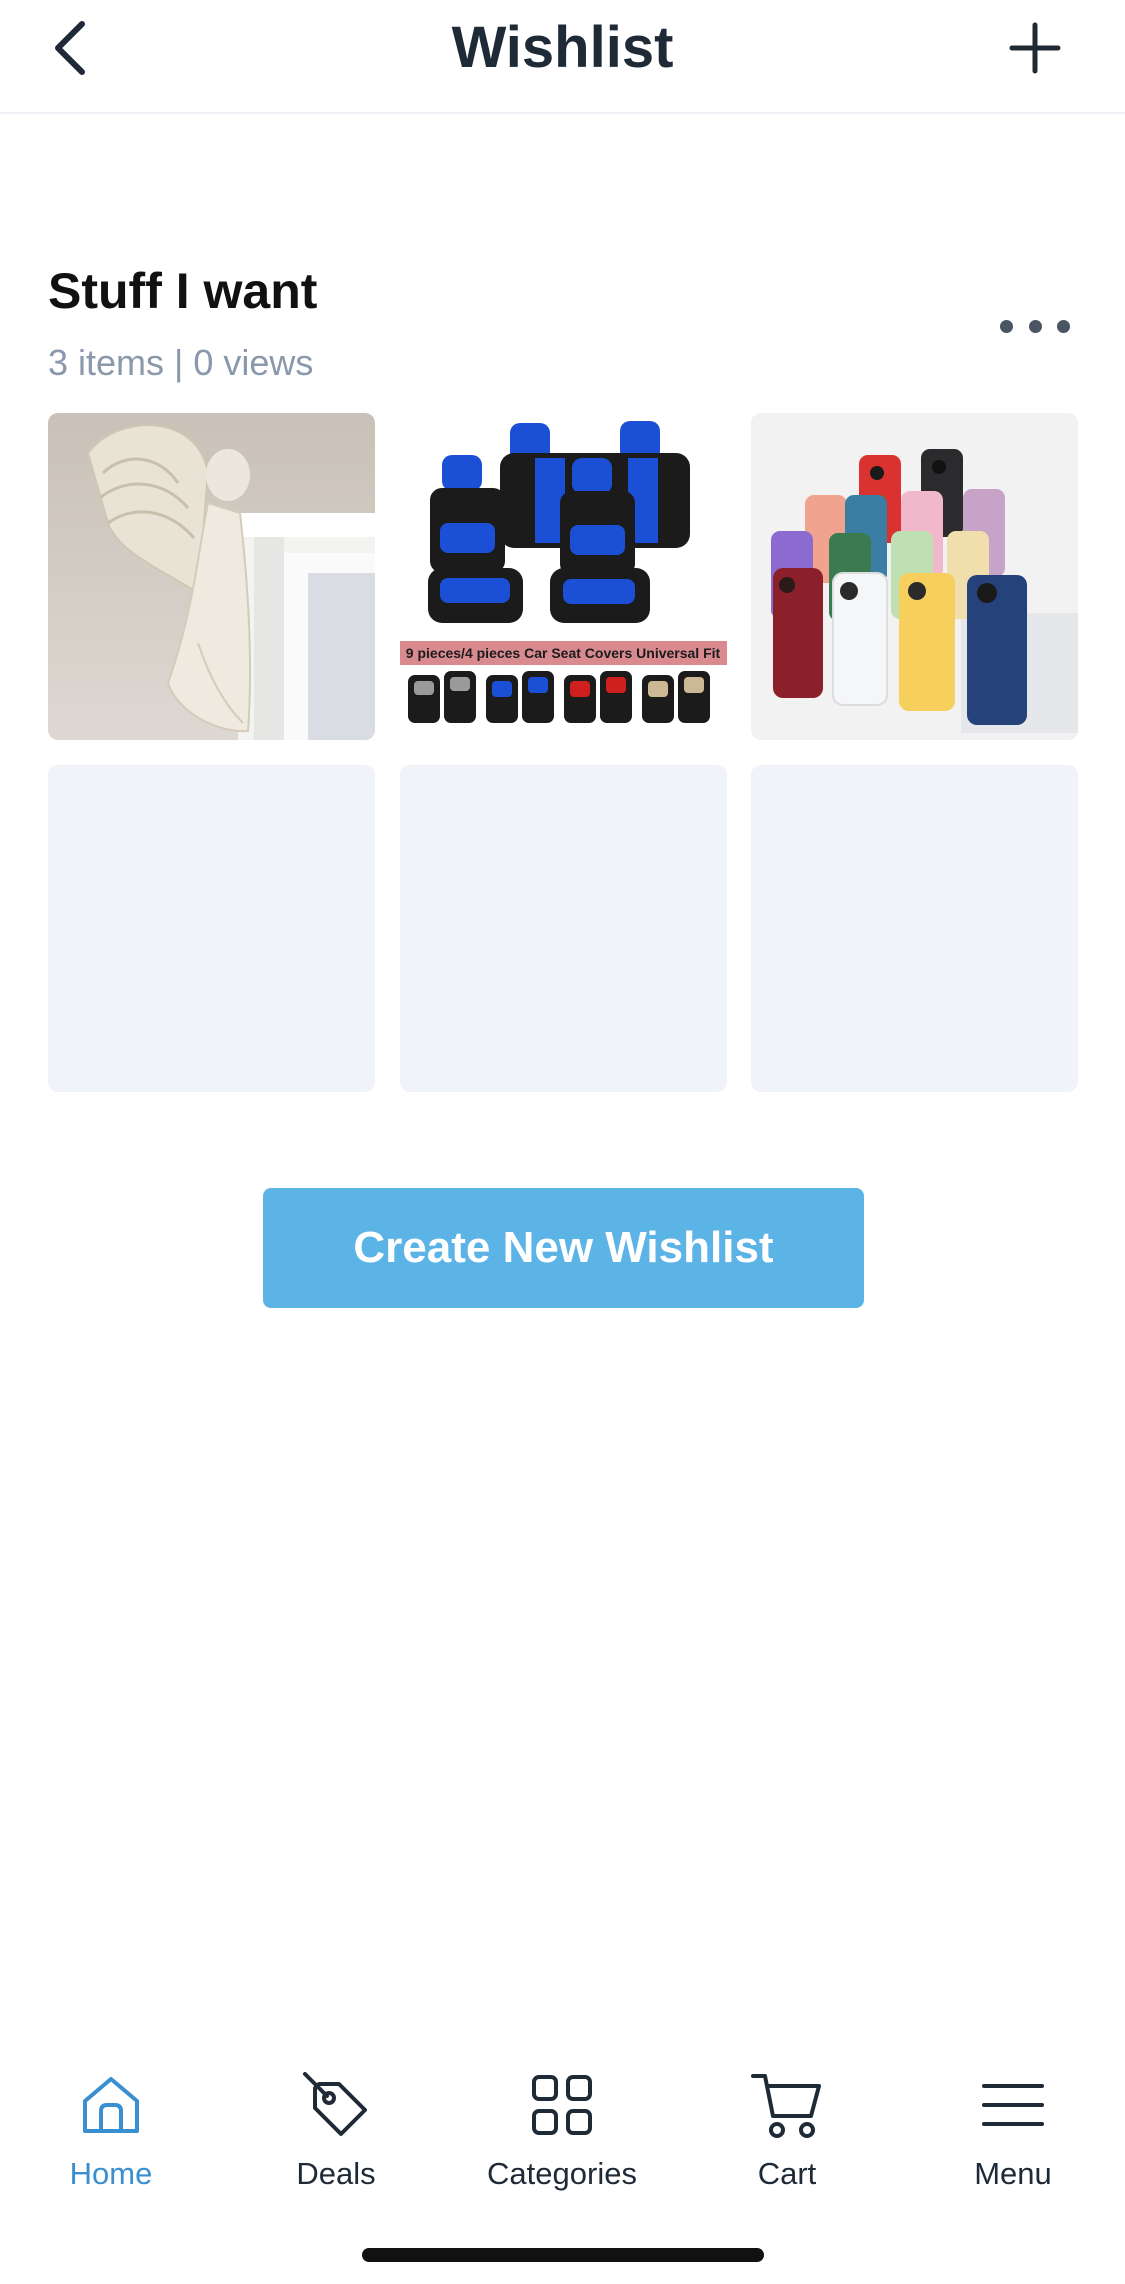 This screenshot has width=1125, height=2284. Describe the element at coordinates (562, 47) in the screenshot. I see `page-title: Wishlist` at that location.